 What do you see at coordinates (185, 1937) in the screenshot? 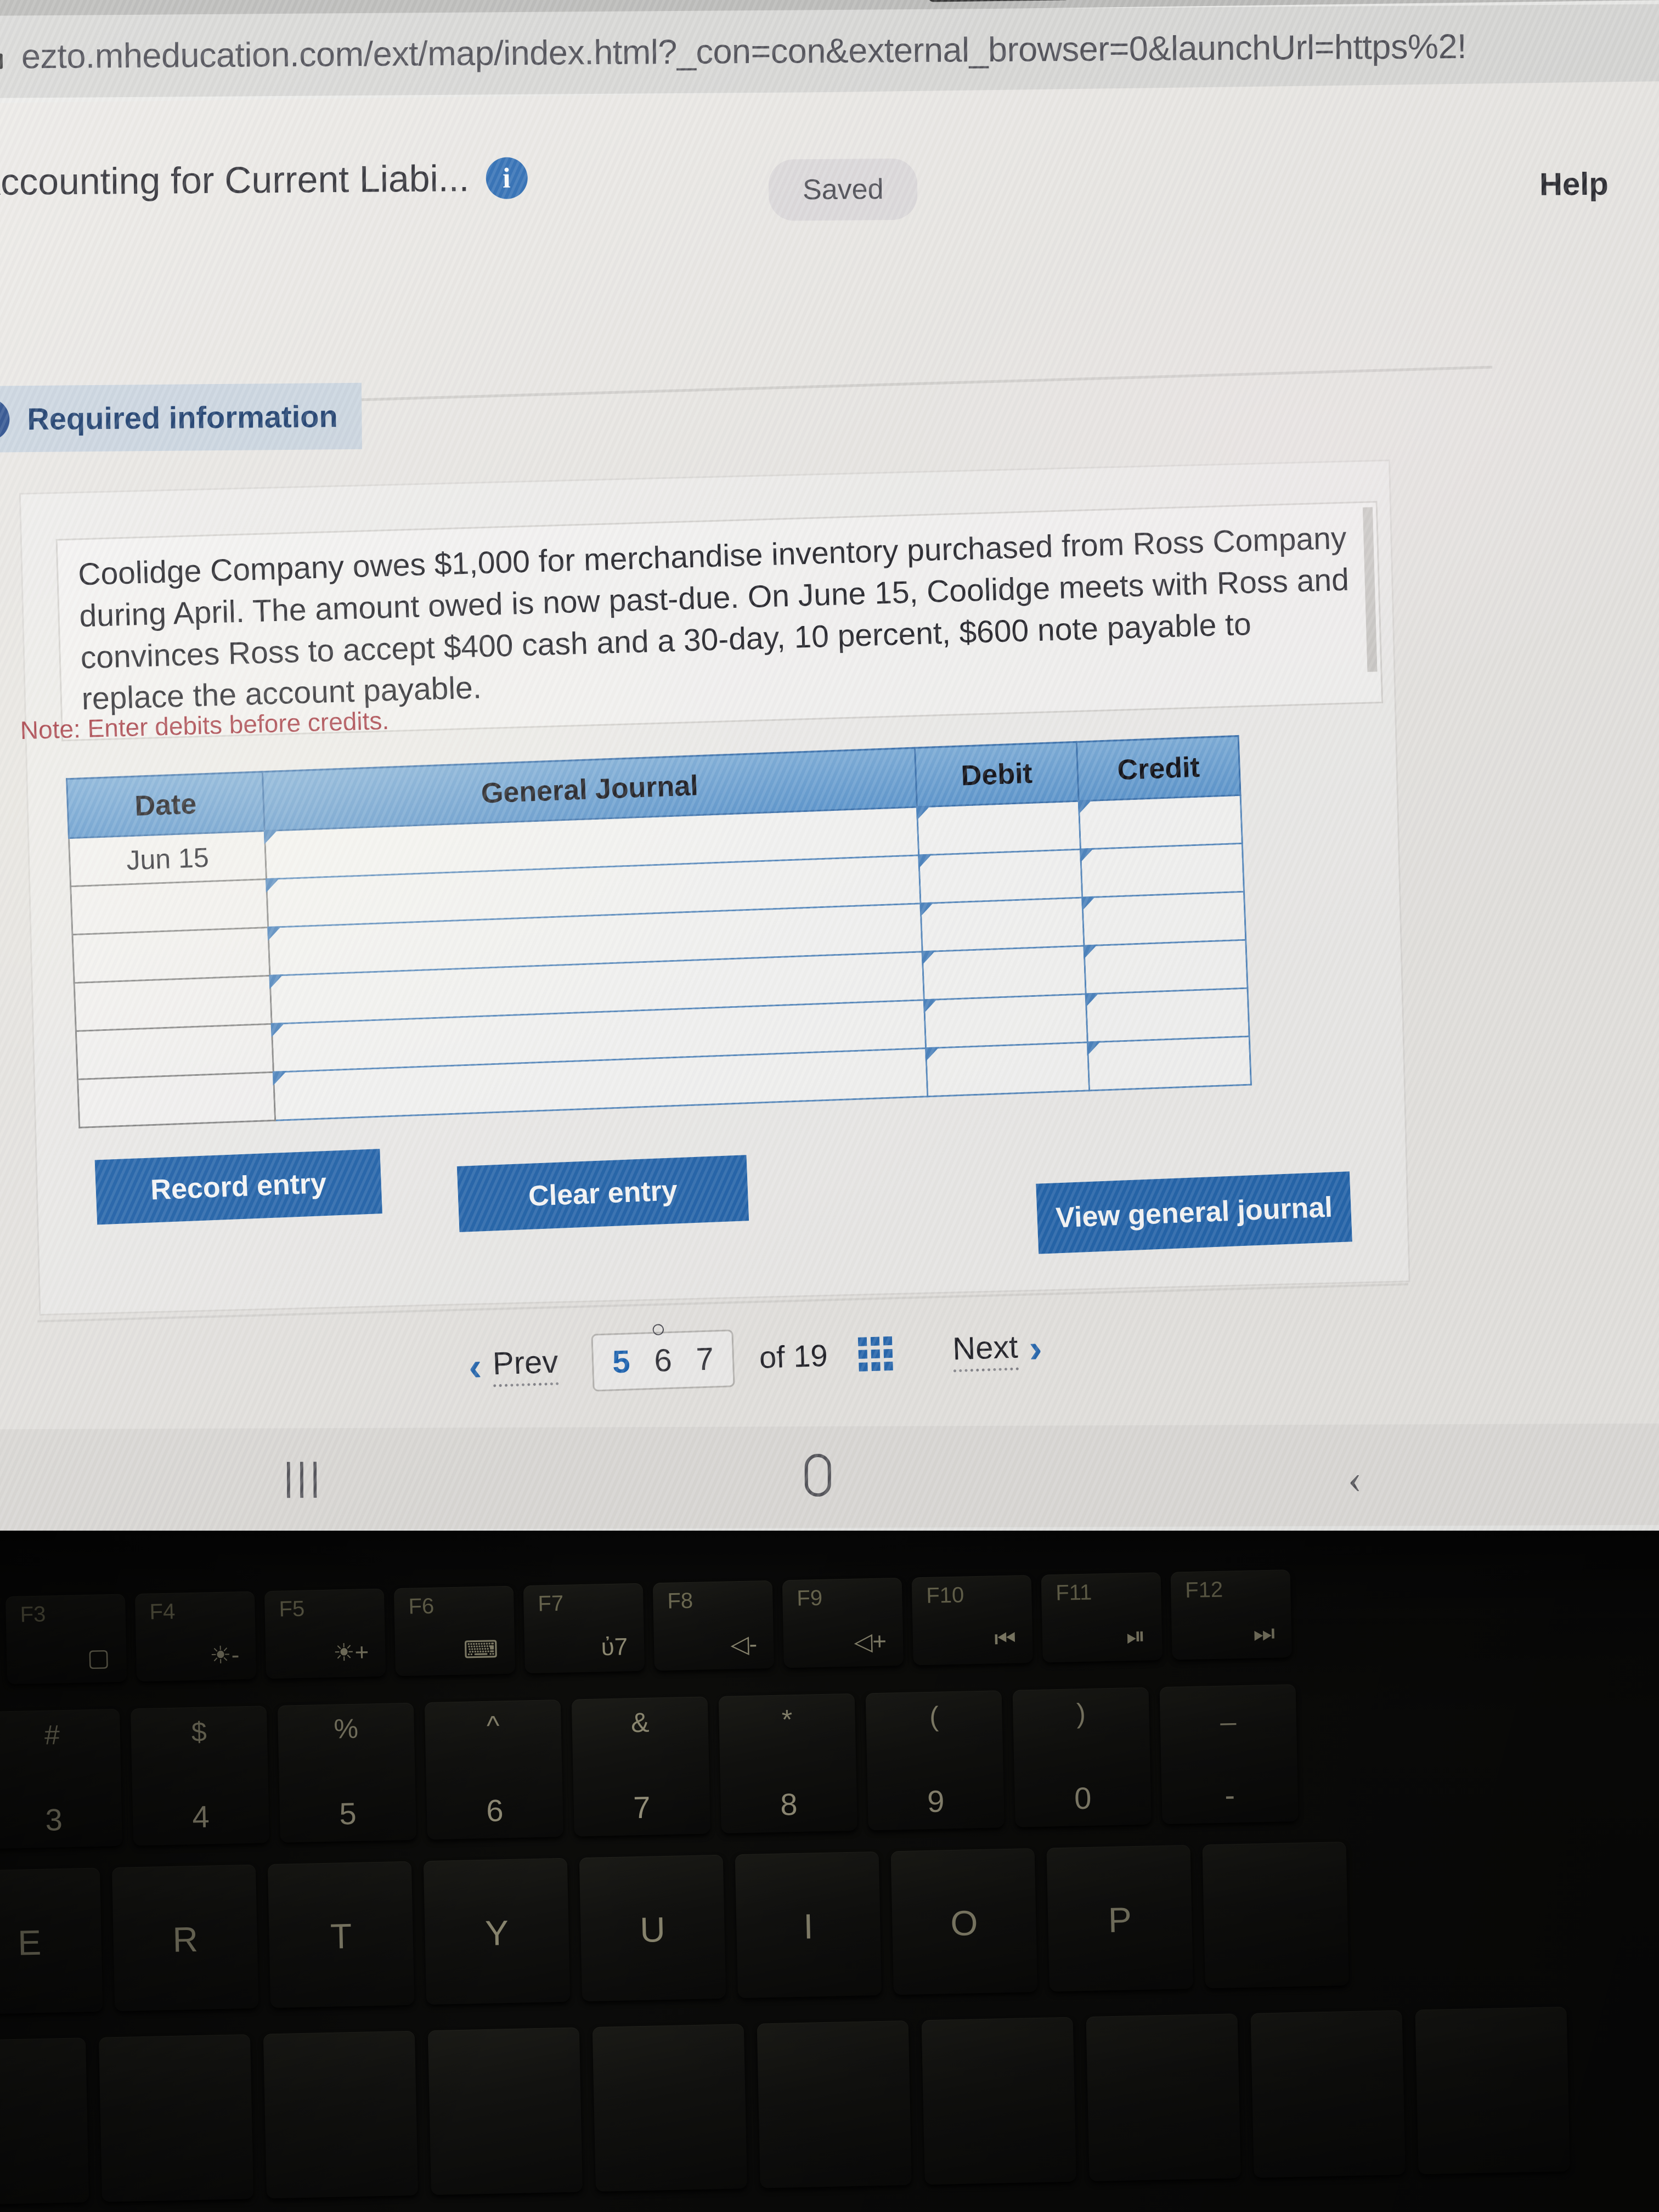
I see `key-r: R` at bounding box center [185, 1937].